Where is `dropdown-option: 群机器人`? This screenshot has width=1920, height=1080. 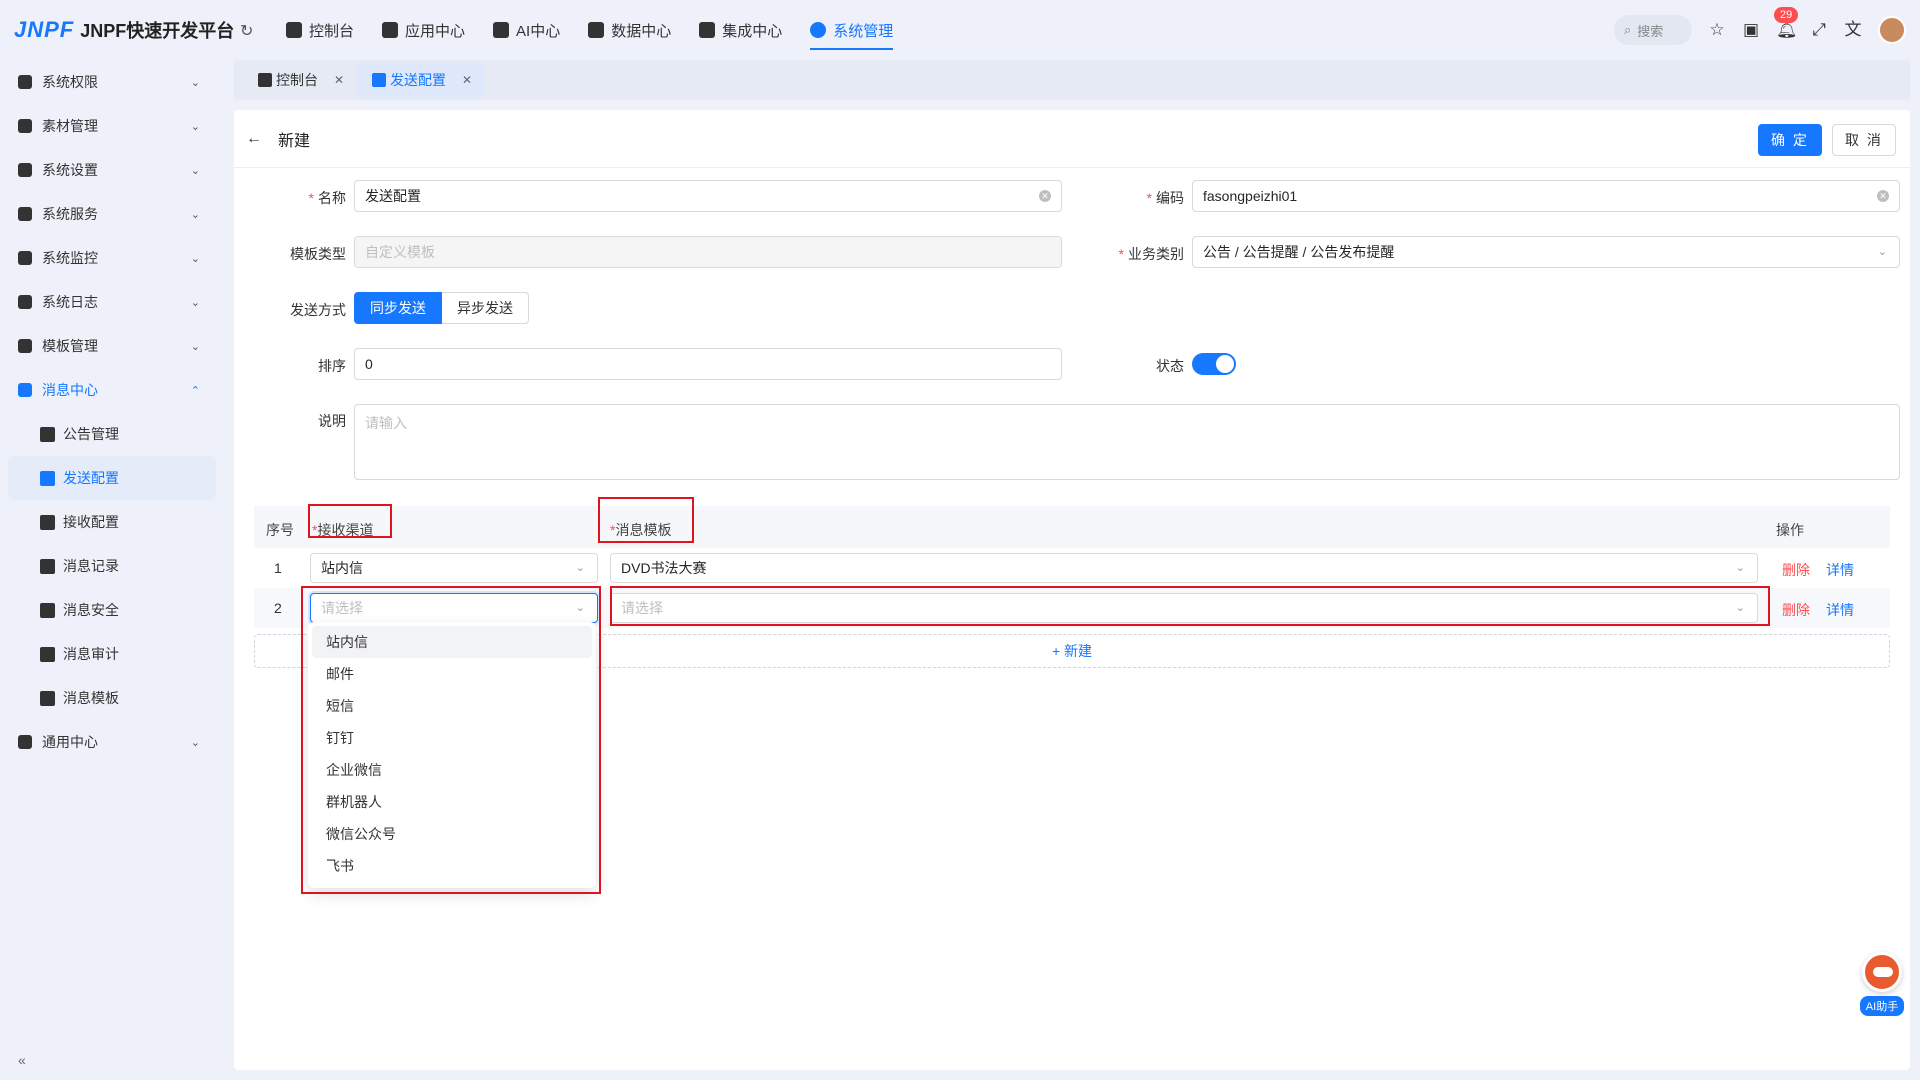
dropdown-option: 群机器人 is located at coordinates (452, 802).